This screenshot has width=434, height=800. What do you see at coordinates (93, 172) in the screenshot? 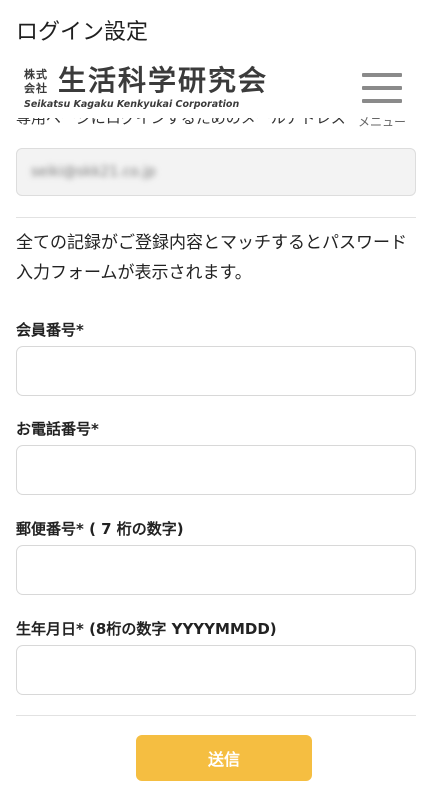
I see `email-value: seiki@skk21.co.jp` at bounding box center [93, 172].